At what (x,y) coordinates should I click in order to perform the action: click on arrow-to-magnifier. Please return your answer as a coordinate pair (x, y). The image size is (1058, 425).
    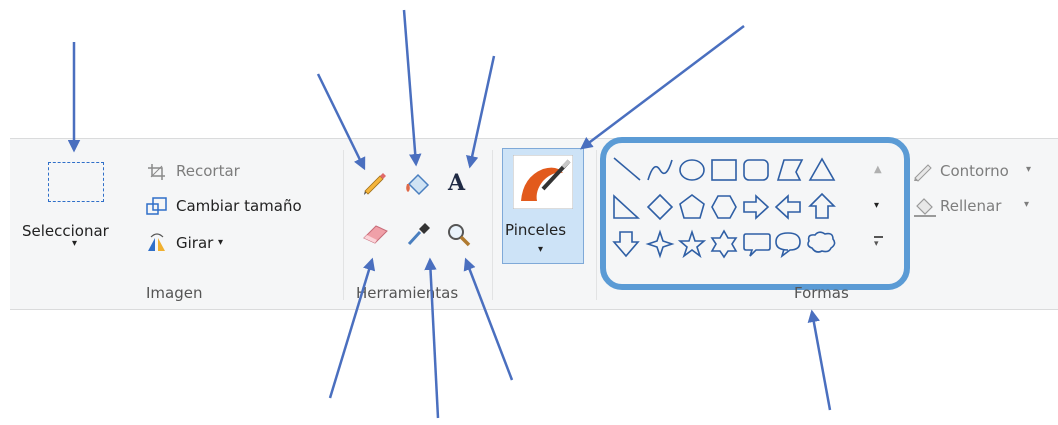
    Looking at the image, I should click on (488, 319).